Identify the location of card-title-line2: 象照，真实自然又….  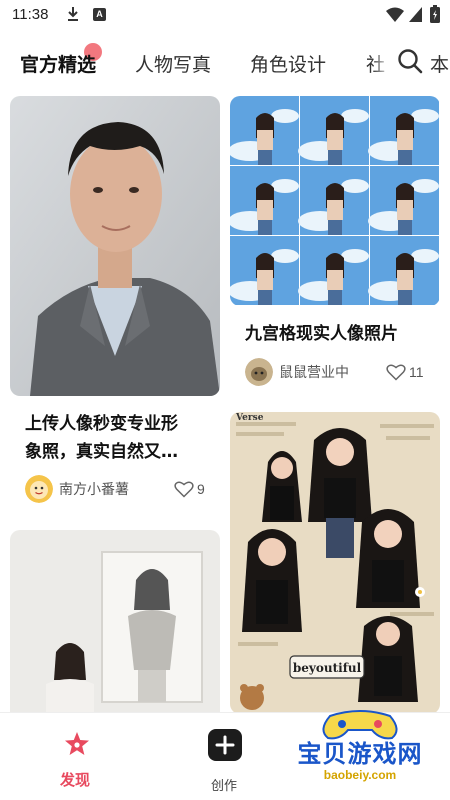
(101, 452).